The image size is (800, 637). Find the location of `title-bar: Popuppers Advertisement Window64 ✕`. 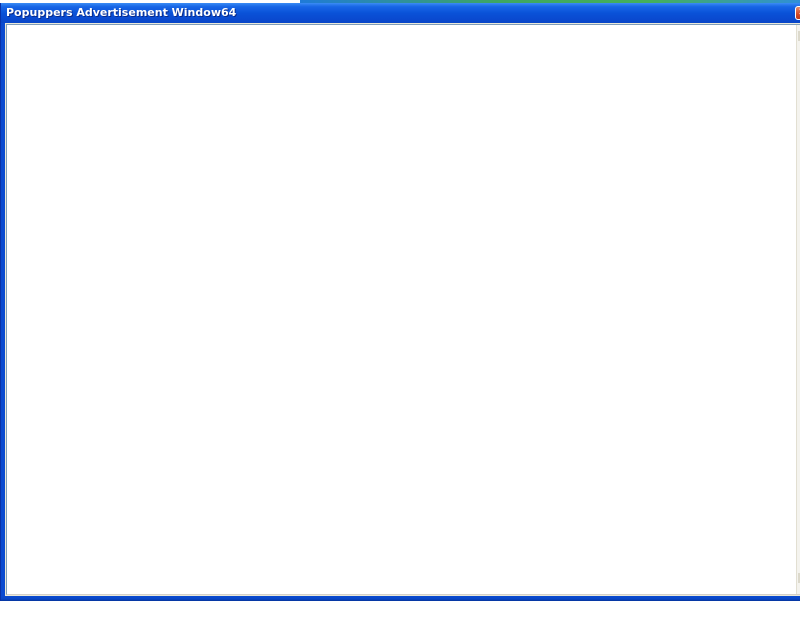

title-bar: Popuppers Advertisement Window64 ✕ is located at coordinates (400, 13).